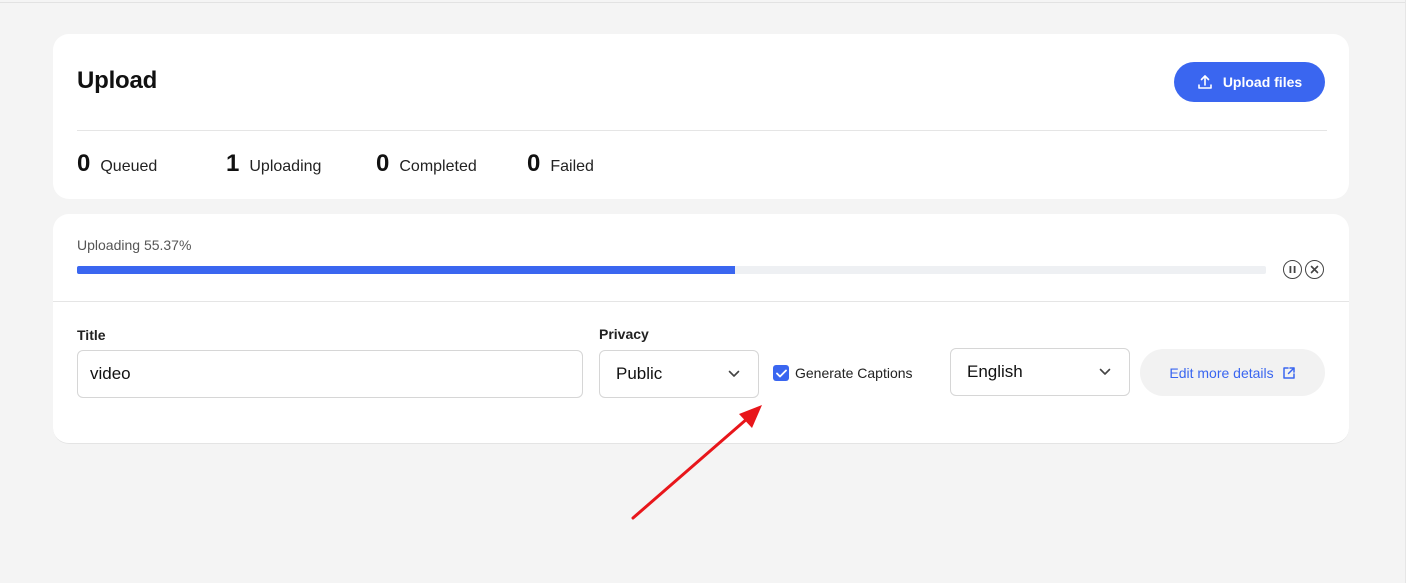  Describe the element at coordinates (854, 373) in the screenshot. I see `generate-captions-label: Generate Captions` at that location.